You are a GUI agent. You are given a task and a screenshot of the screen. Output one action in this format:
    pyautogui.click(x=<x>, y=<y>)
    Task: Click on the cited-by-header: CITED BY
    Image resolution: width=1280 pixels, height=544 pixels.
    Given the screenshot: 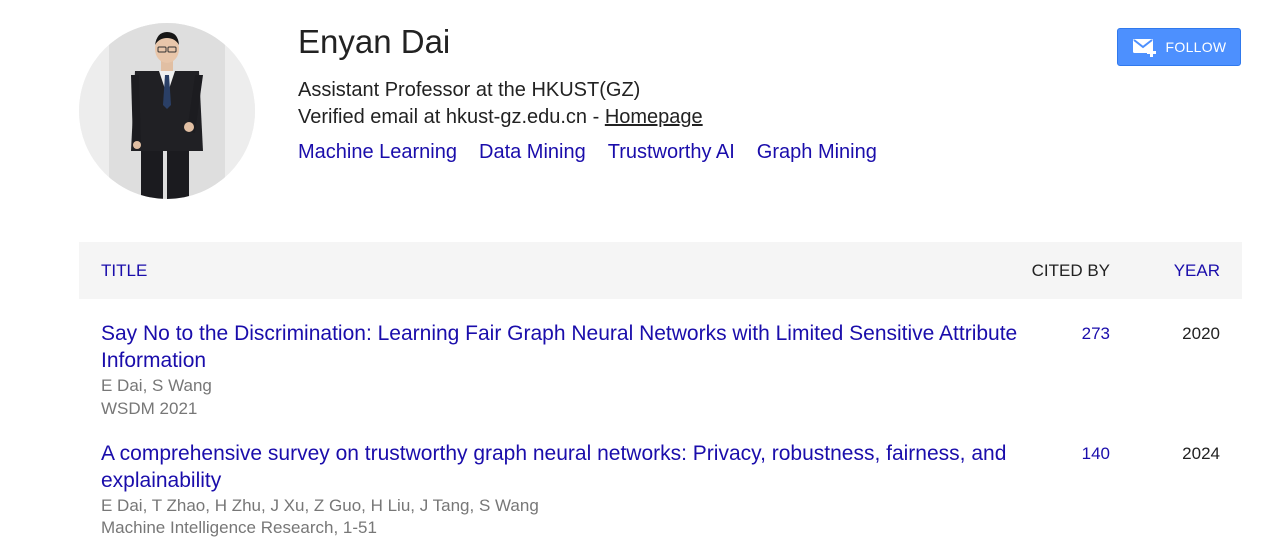 What is the action you would take?
    pyautogui.click(x=1070, y=270)
    